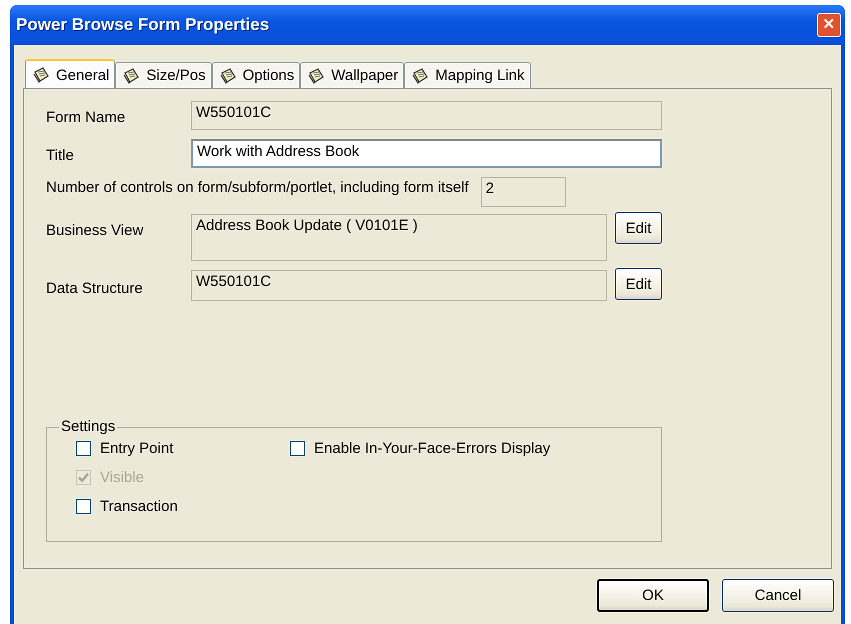 The width and height of the screenshot is (851, 624). Describe the element at coordinates (122, 477) in the screenshot. I see `checkbox-label: Visible` at that location.